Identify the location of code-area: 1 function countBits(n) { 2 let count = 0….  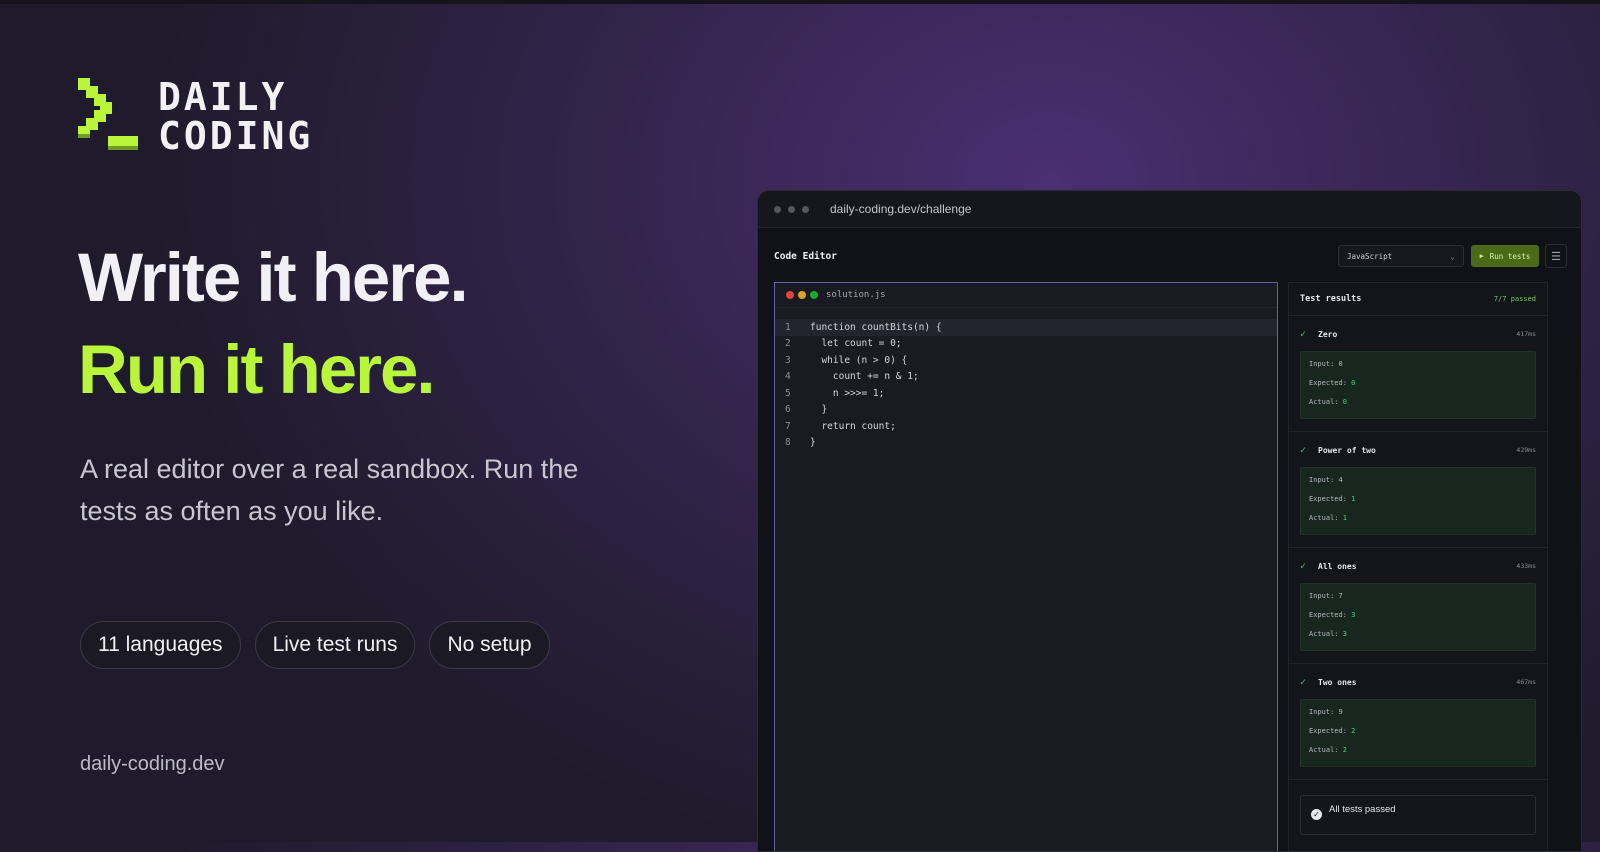
(1026, 379).